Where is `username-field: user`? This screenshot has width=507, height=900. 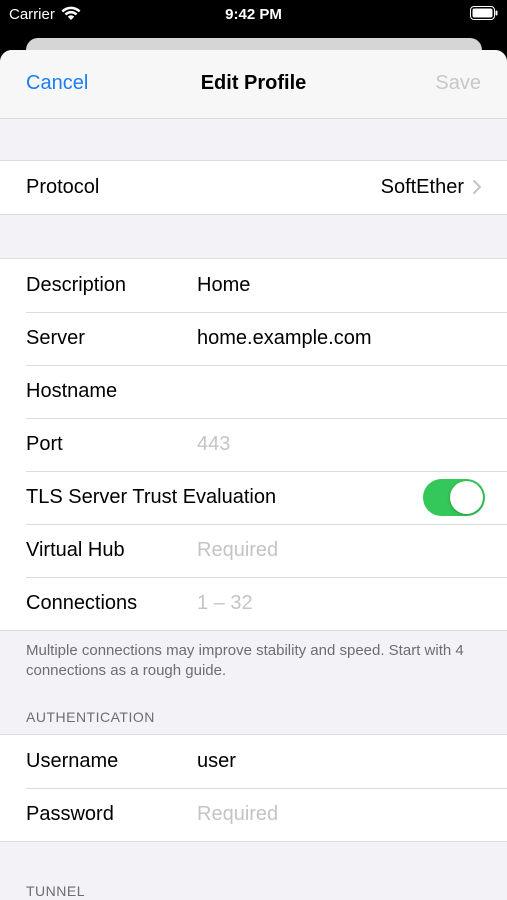
username-field: user is located at coordinates (216, 761).